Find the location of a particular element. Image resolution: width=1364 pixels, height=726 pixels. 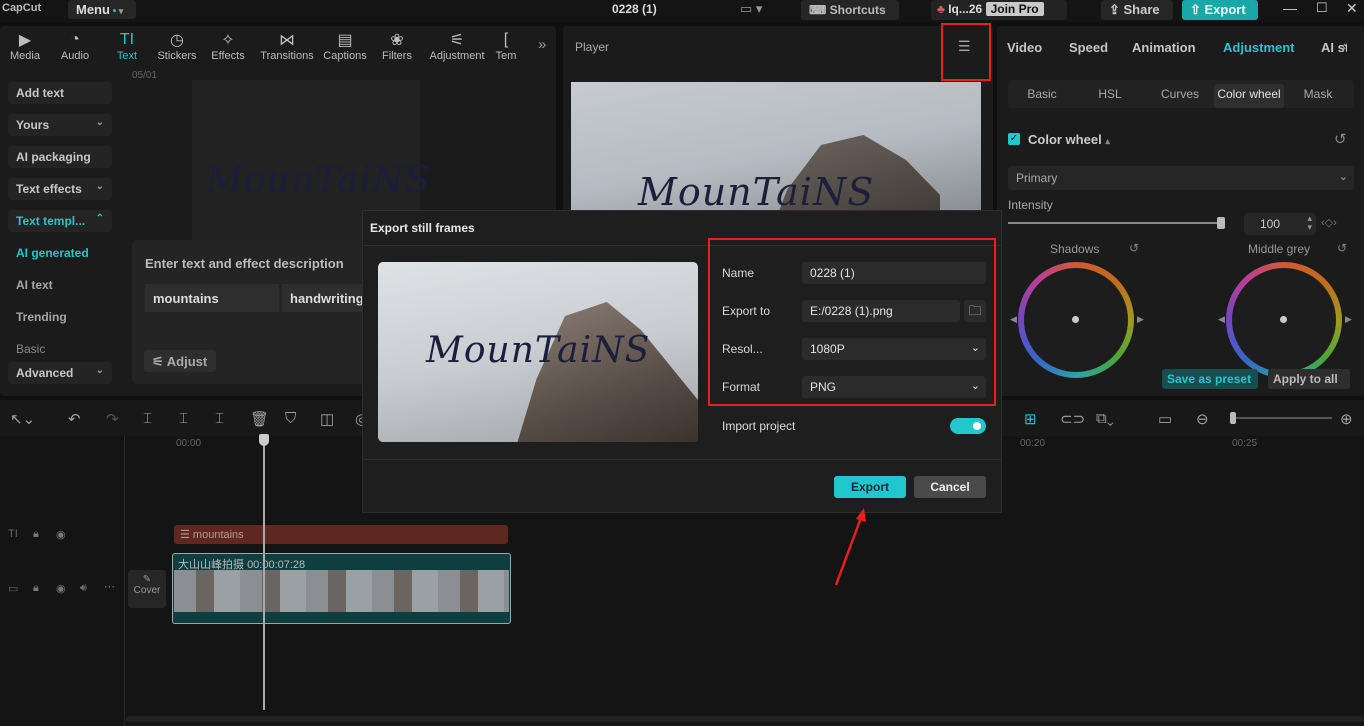

middle-grey-wheel-center is located at coordinates (1283, 319).